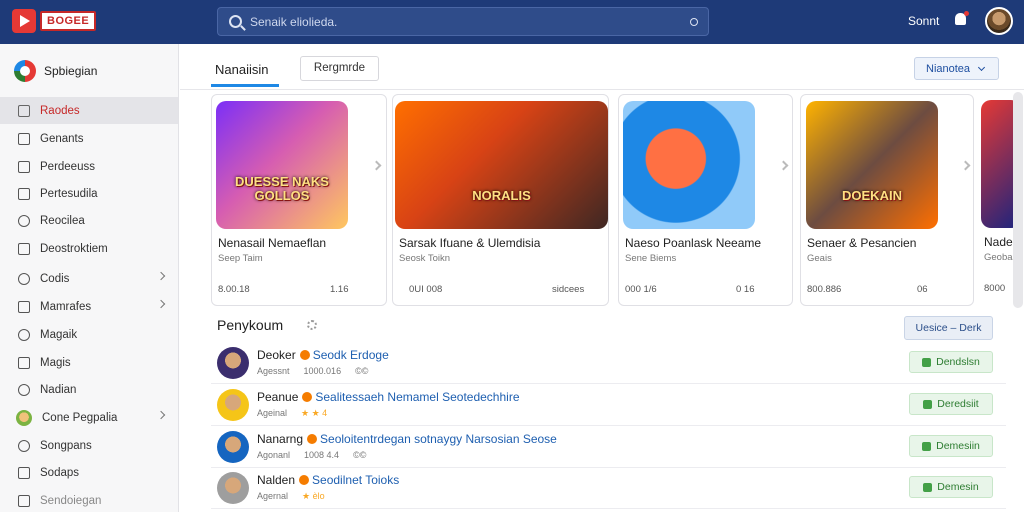 This screenshot has width=1024, height=514. I want to click on sort-button: Uesice – Derk, so click(948, 328).